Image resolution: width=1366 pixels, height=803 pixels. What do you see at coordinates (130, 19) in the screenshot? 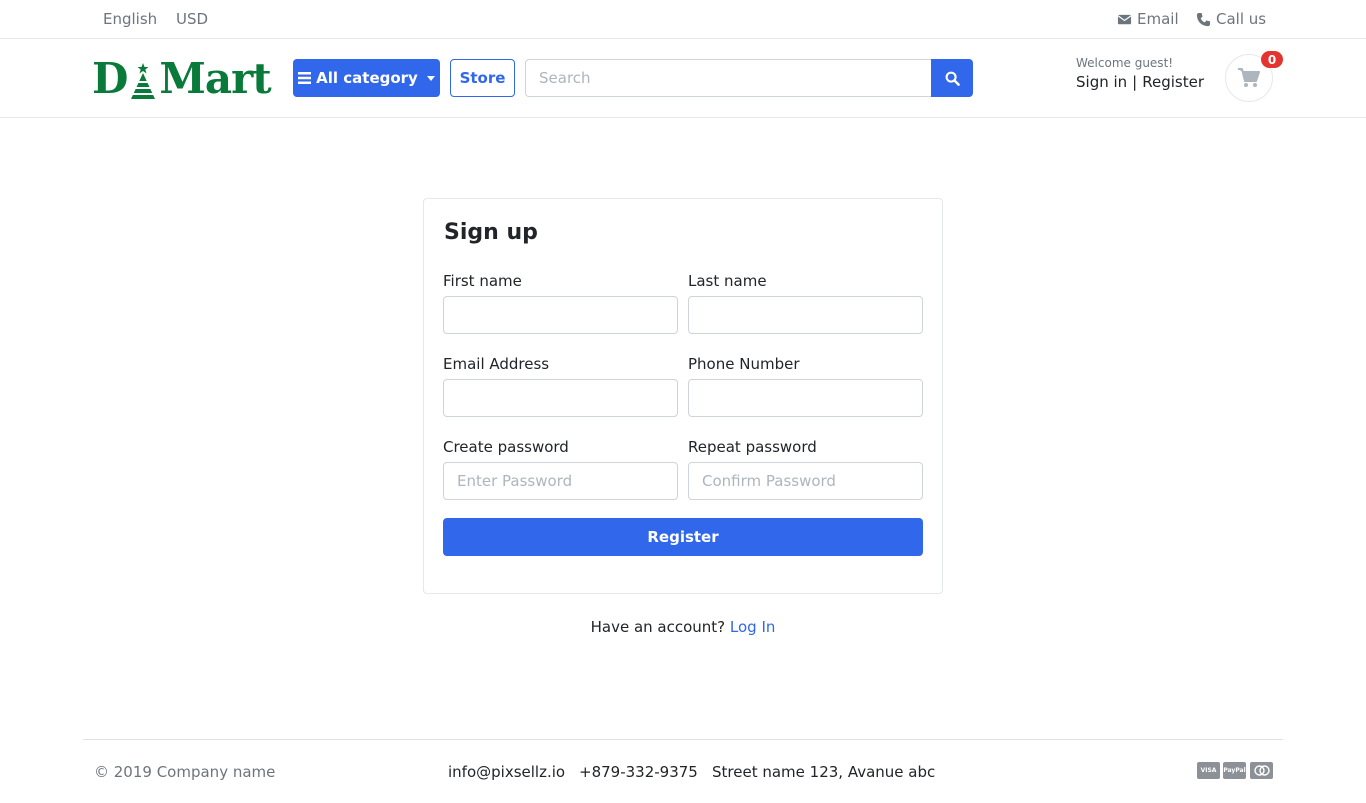
I see `language-selector: English` at bounding box center [130, 19].